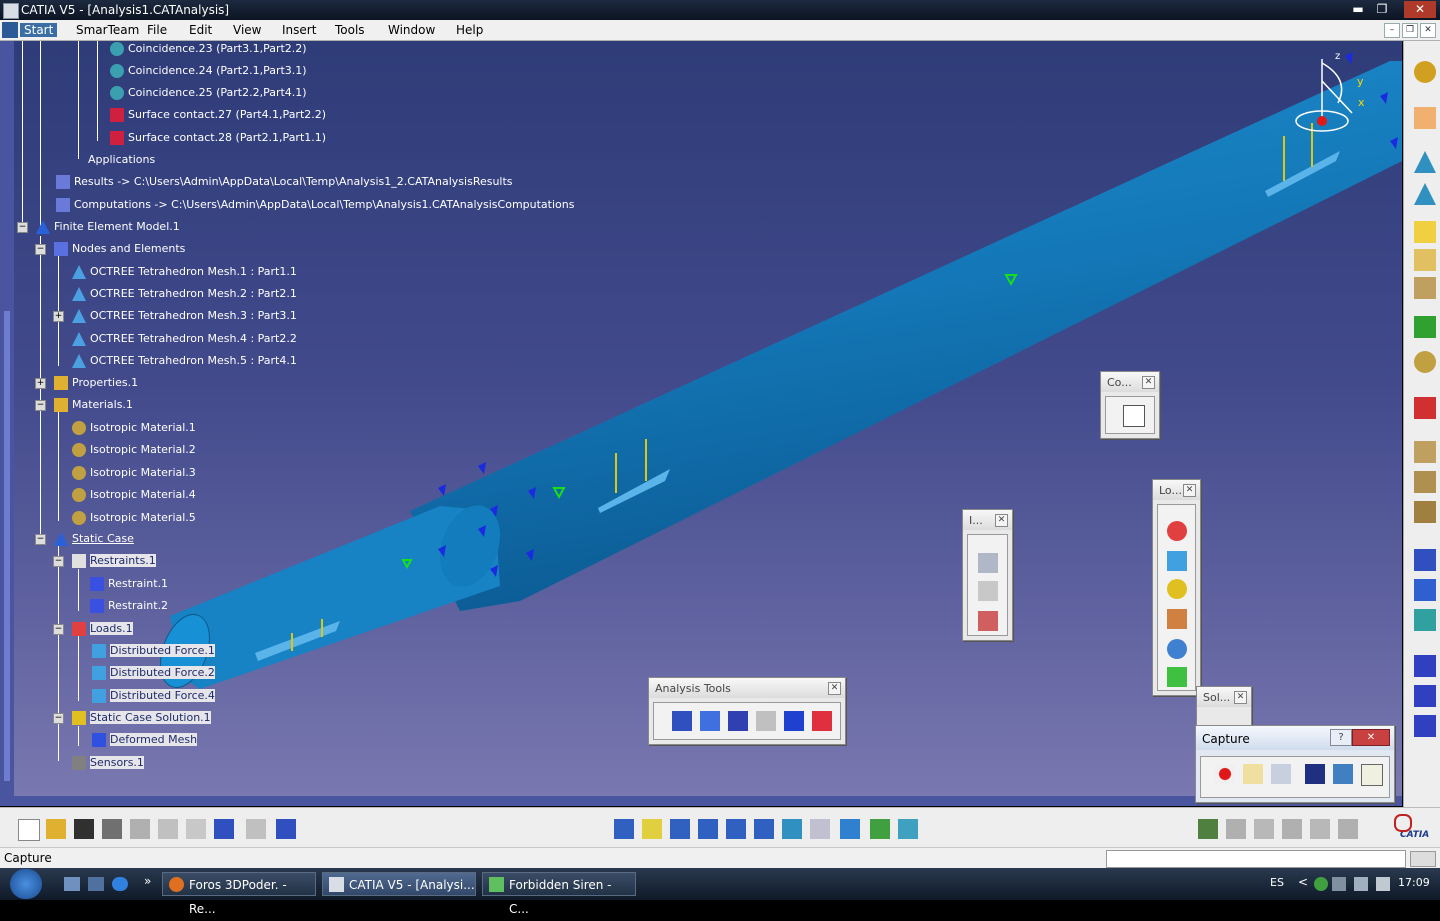 This screenshot has height=921, width=1440. What do you see at coordinates (1425, 288) in the screenshot?
I see `material-tool-icon` at bounding box center [1425, 288].